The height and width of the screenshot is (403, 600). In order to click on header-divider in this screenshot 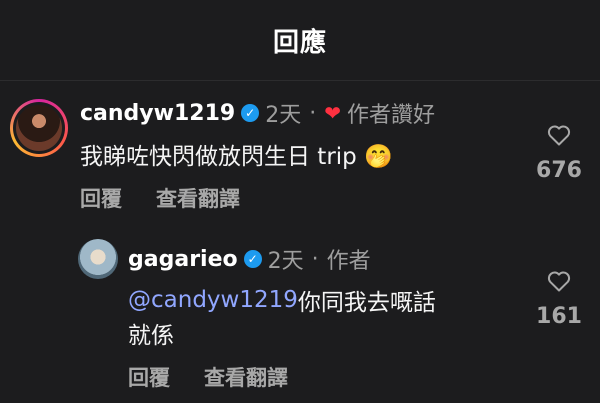, I will do `click(300, 80)`.